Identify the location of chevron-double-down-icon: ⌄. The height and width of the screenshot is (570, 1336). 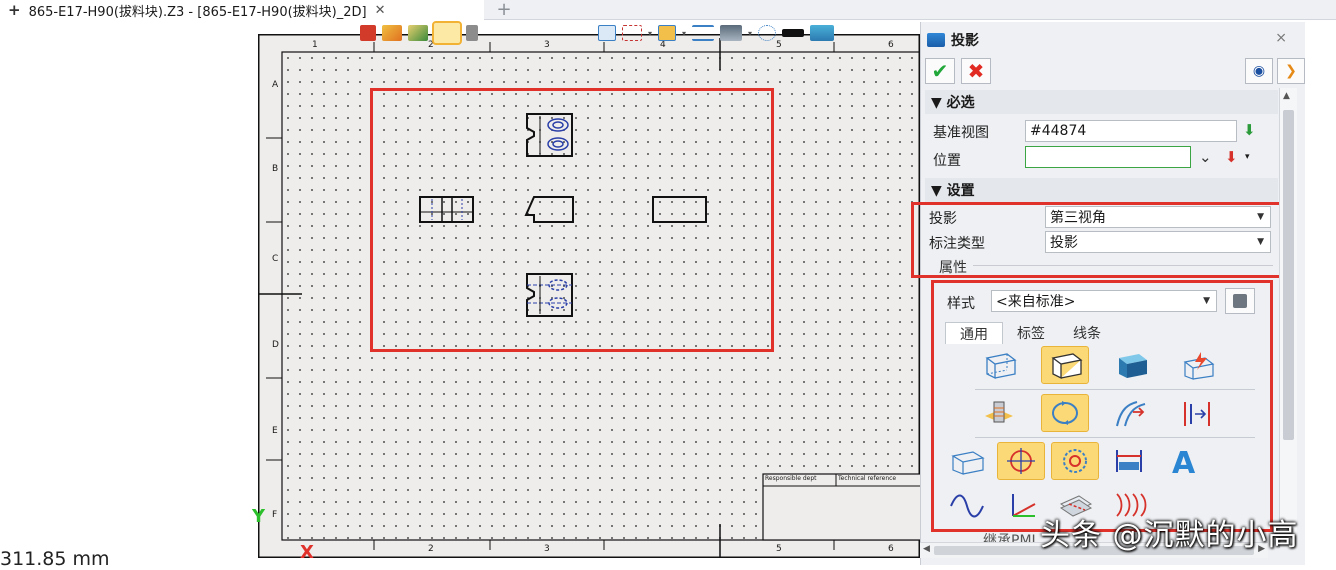
(1205, 157).